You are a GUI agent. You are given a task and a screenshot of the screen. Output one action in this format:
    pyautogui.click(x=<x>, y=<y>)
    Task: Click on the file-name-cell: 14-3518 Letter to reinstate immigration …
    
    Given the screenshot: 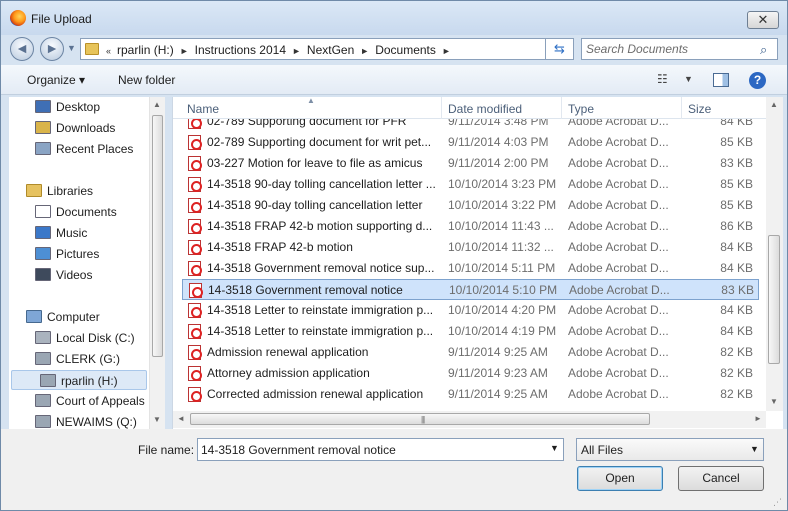 What is the action you would take?
    pyautogui.click(x=320, y=310)
    